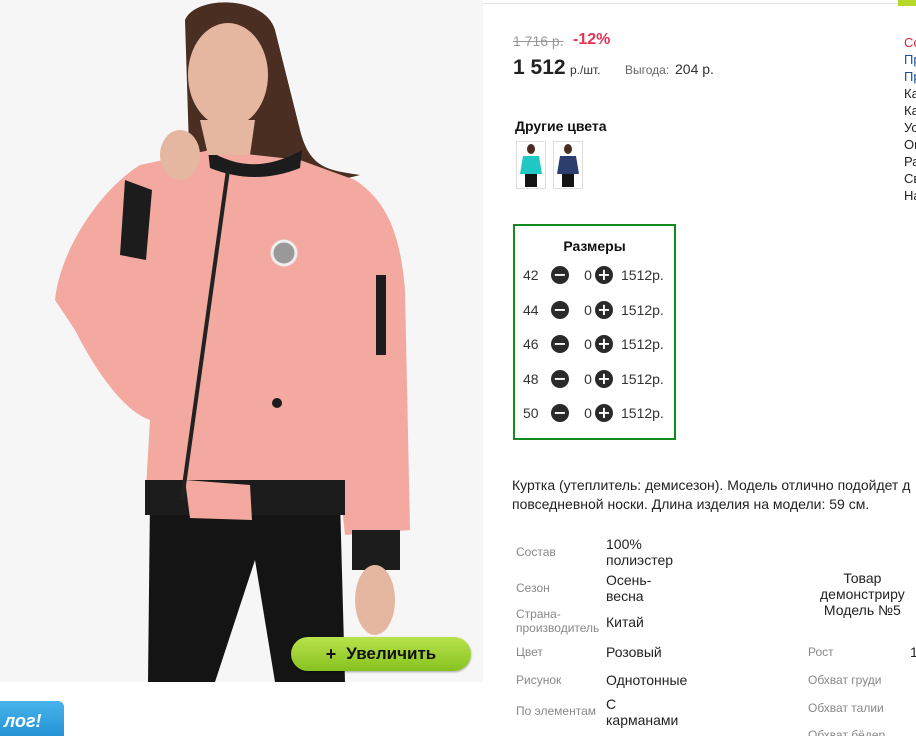  I want to click on model-note-line: Товар, so click(862, 578).